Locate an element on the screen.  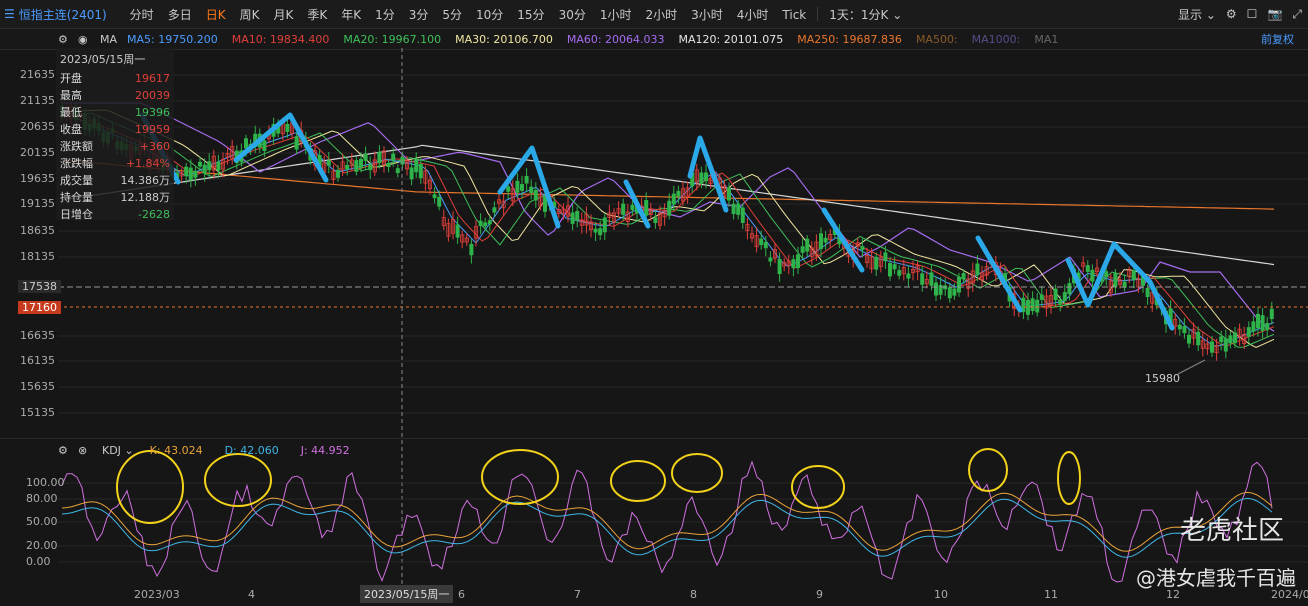
price-axis-label: 16635 is located at coordinates (37, 335).